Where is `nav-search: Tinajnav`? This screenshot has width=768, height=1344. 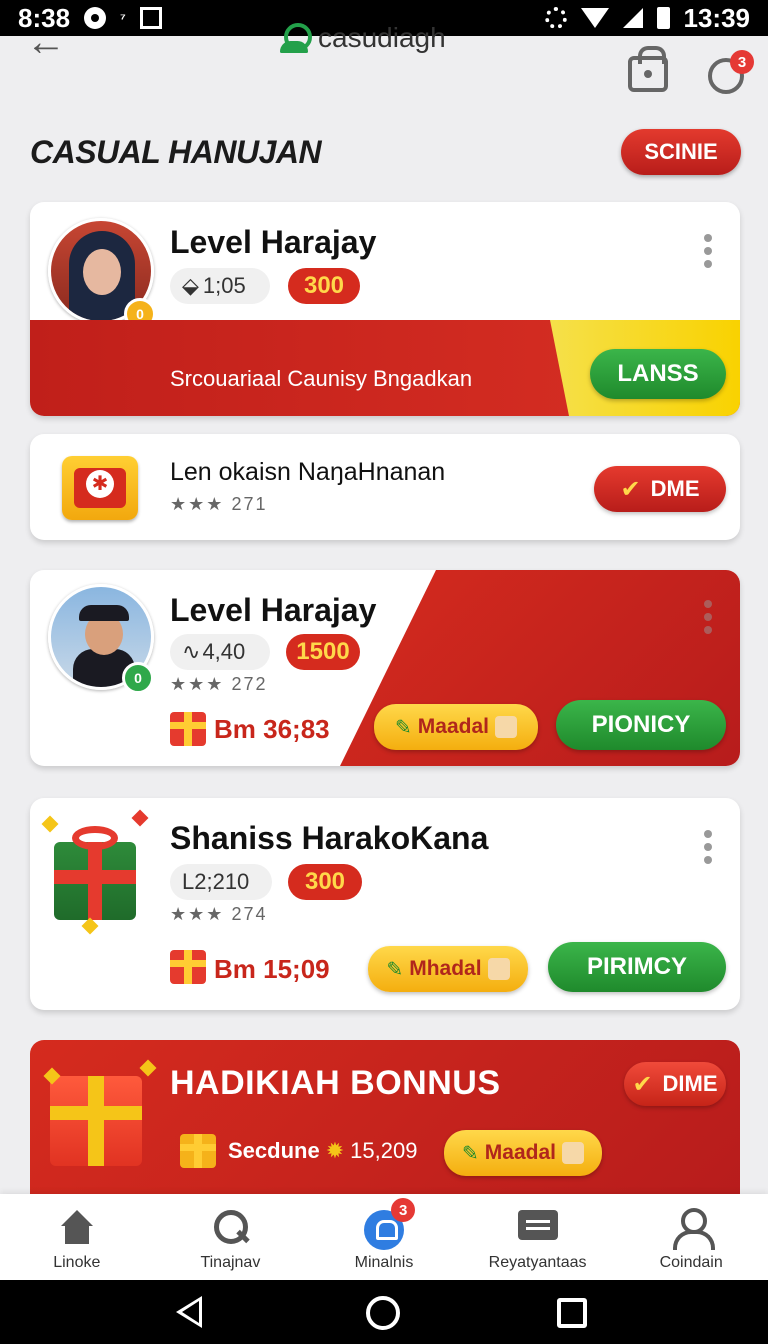
nav-search: Tinajnav is located at coordinates (231, 1237).